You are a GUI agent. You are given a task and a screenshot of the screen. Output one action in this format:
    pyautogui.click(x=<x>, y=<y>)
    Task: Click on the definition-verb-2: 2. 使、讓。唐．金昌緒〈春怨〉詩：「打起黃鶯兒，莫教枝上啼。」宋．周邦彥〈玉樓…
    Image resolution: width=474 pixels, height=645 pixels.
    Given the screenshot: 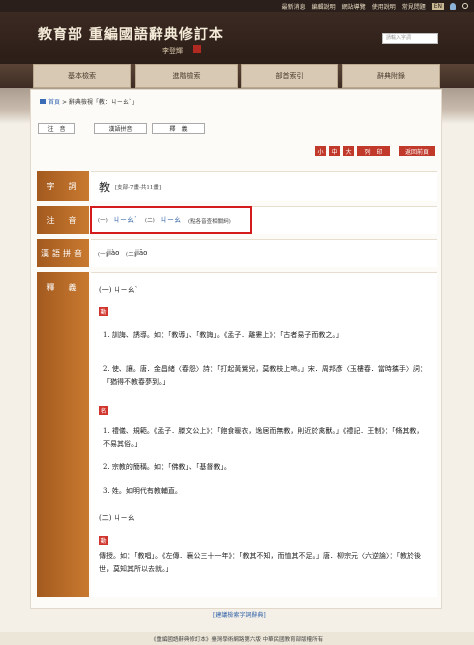 What is the action you would take?
    pyautogui.click(x=265, y=375)
    